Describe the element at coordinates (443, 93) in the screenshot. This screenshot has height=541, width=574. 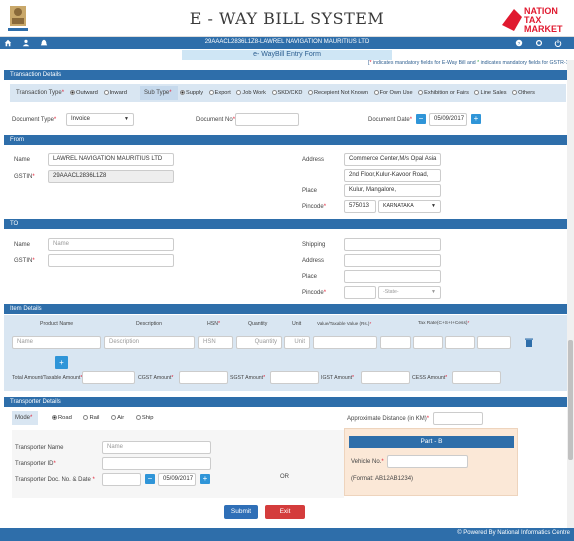
I see `radio-exhibition: Exhibition or Fairs` at that location.